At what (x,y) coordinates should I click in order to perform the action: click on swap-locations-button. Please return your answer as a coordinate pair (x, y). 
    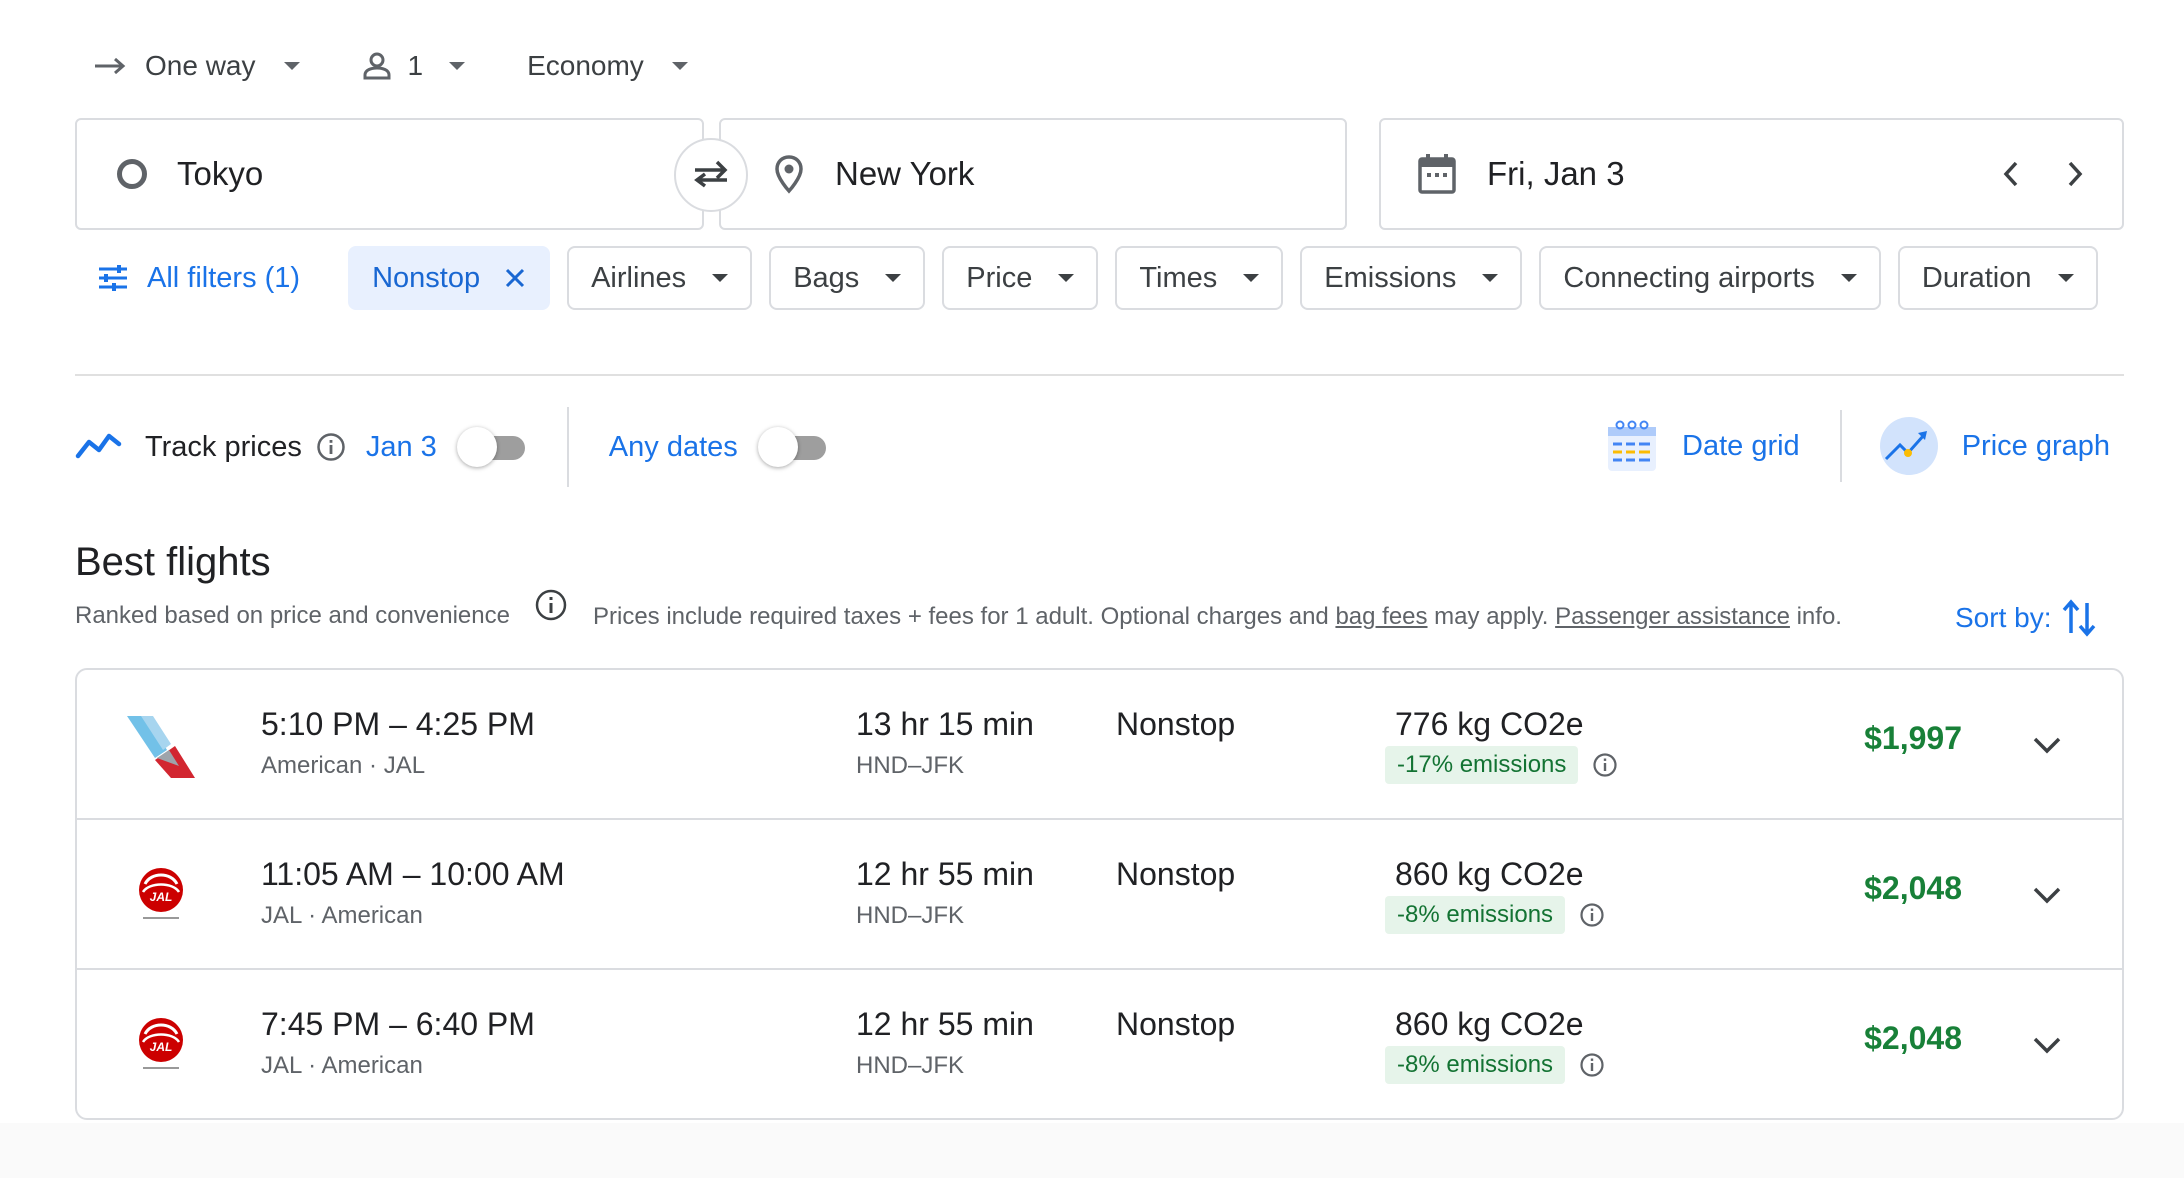
    Looking at the image, I should click on (711, 175).